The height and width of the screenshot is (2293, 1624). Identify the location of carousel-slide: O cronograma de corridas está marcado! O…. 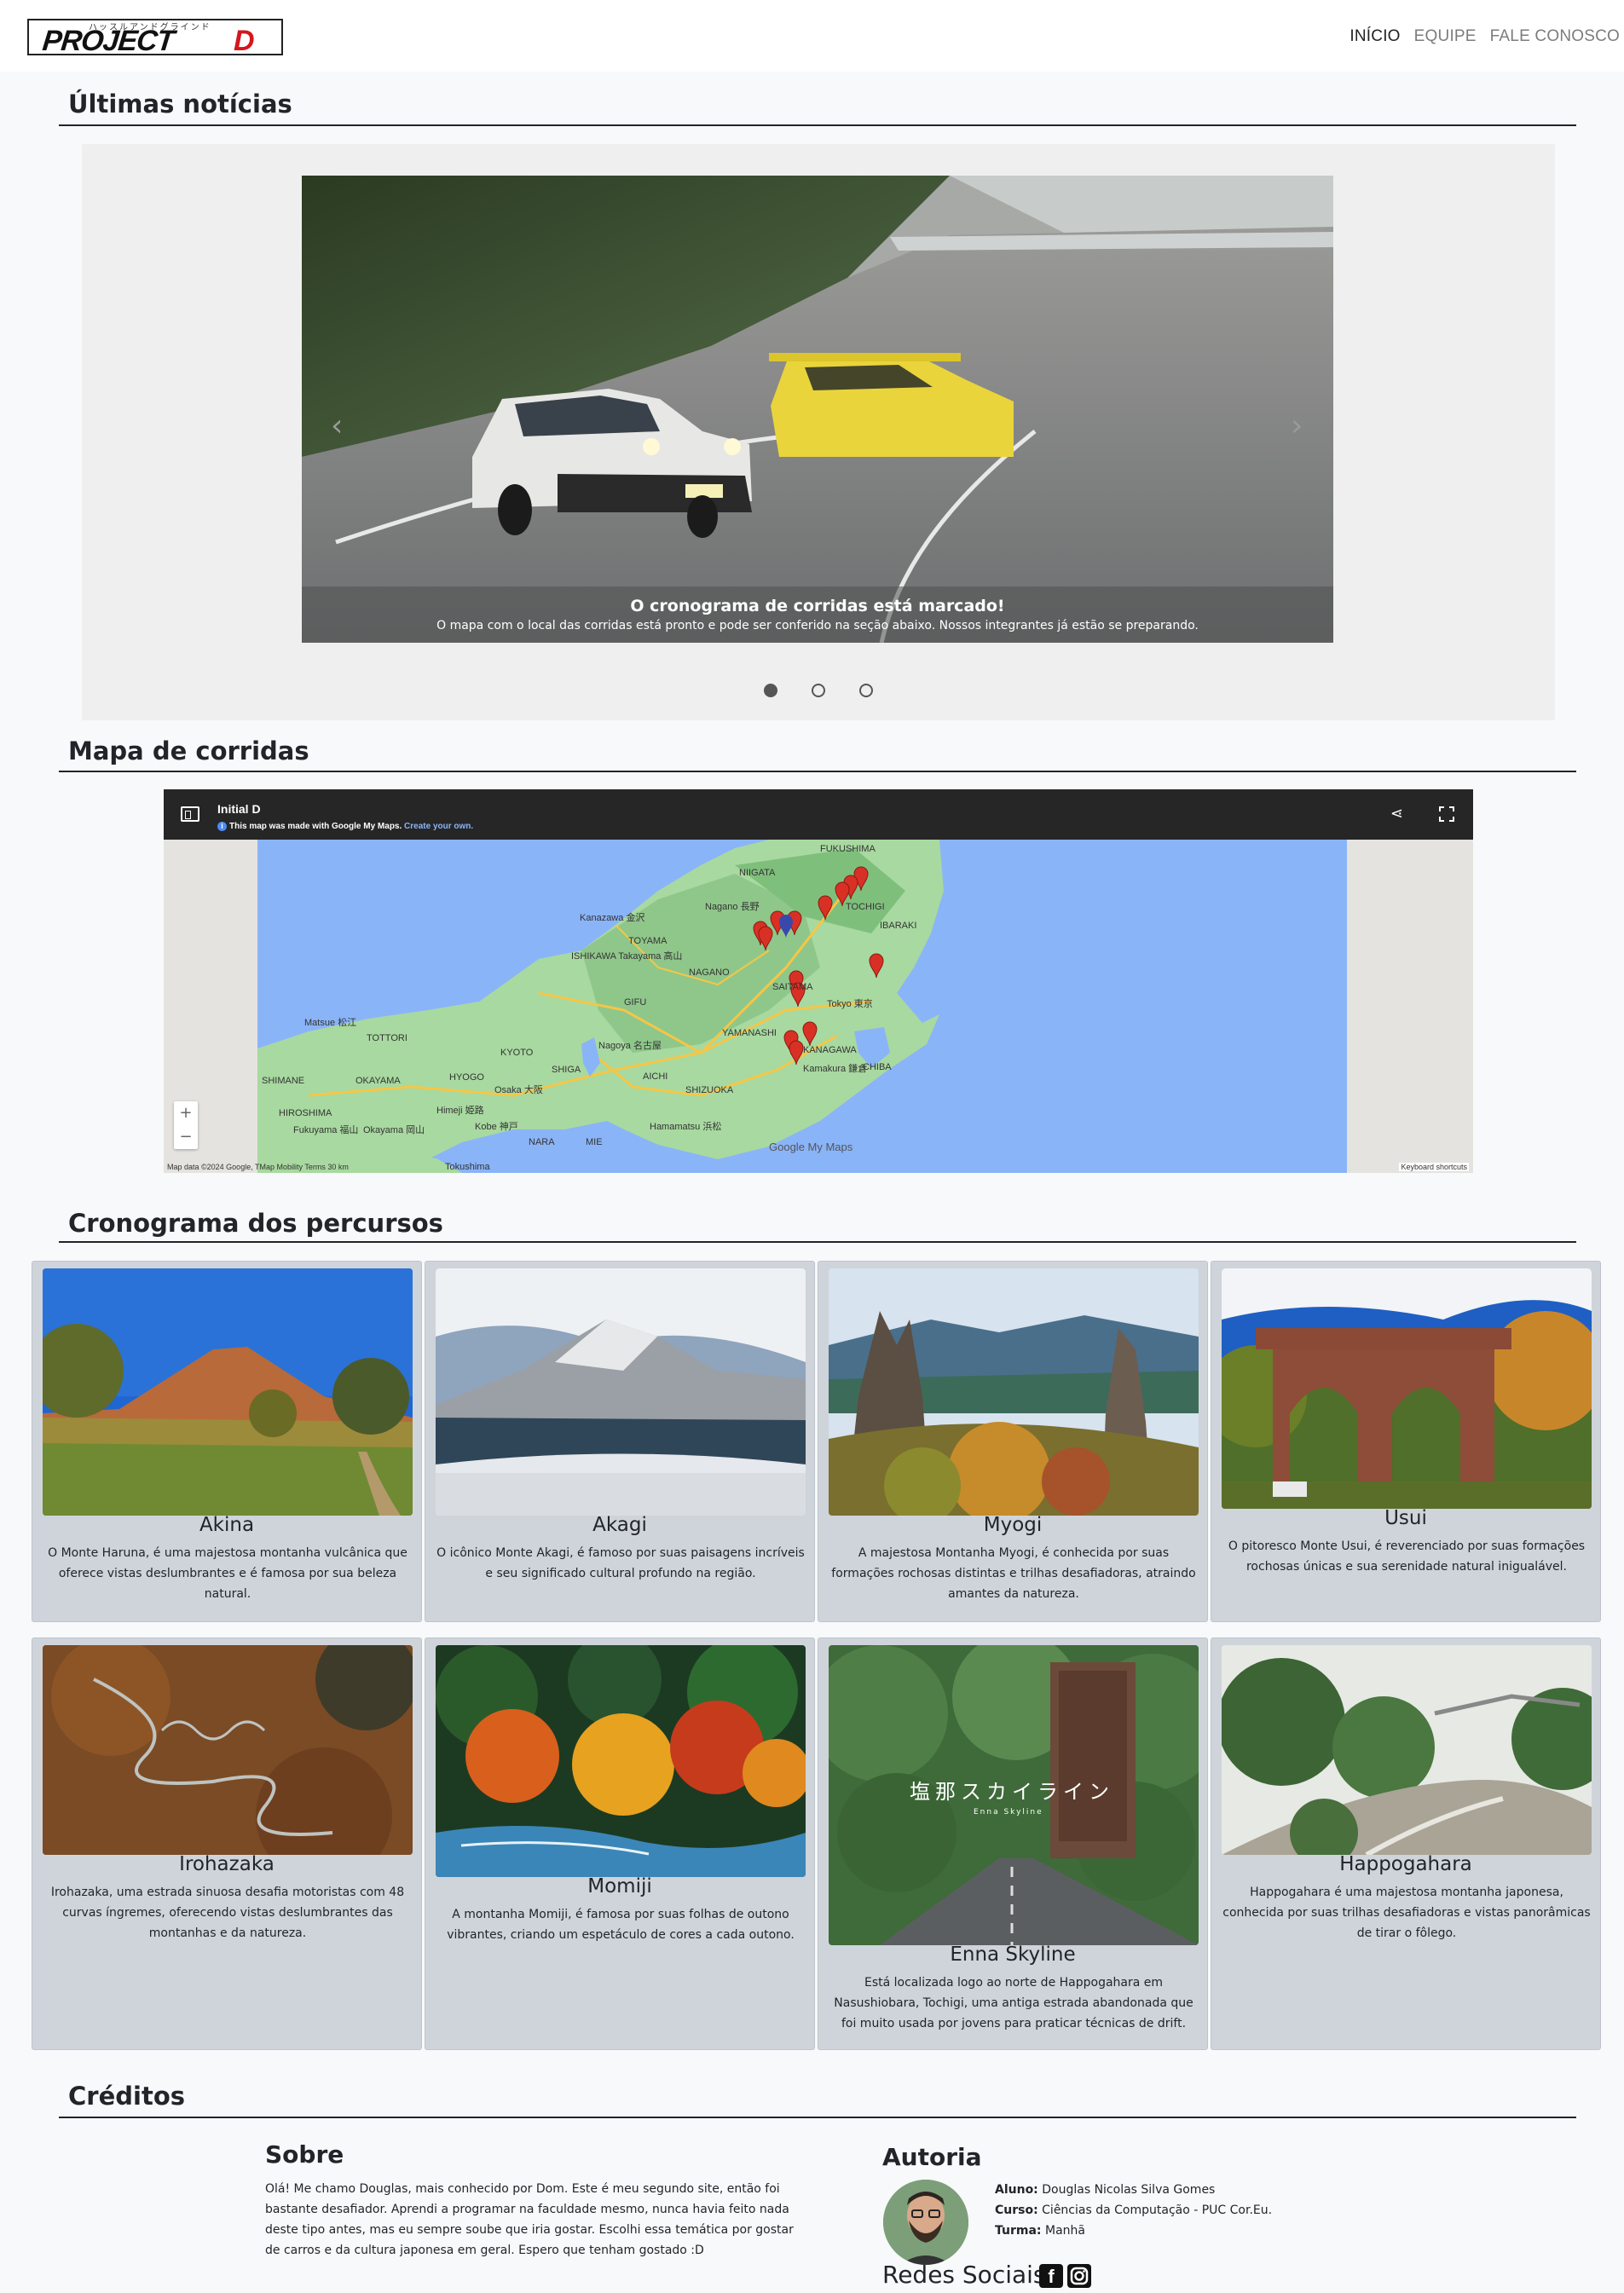
(817, 409).